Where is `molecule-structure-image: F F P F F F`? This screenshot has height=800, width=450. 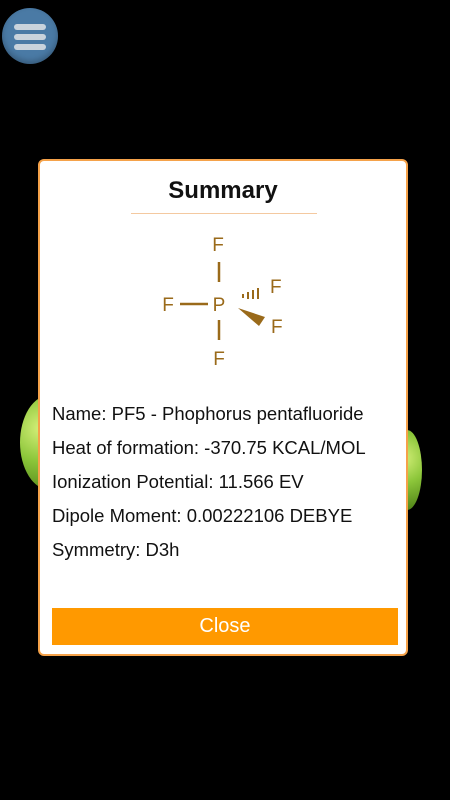
molecule-structure-image: F F P F F F is located at coordinates (225, 306).